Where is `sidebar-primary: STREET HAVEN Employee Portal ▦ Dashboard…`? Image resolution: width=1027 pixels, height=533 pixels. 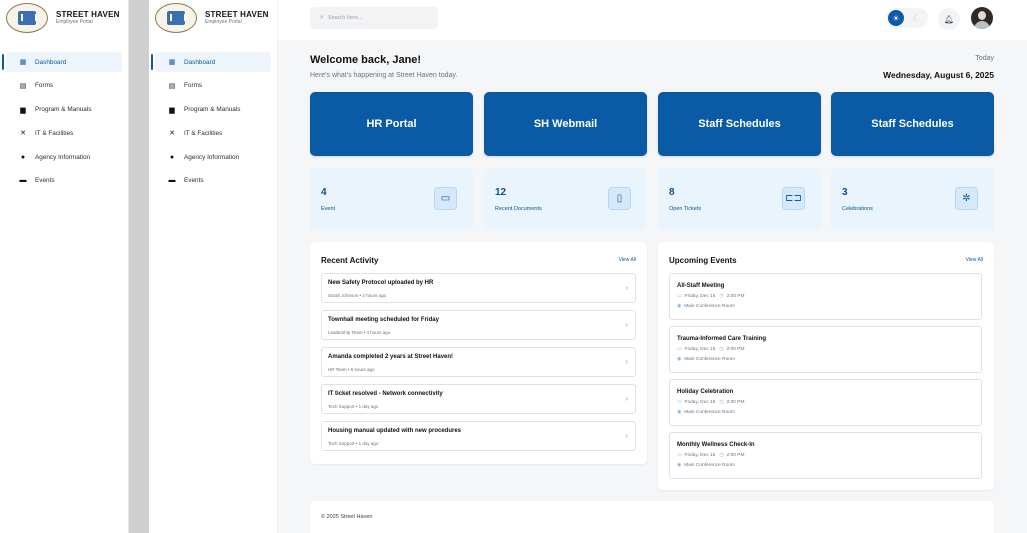
sidebar-primary: STREET HAVEN Employee Portal ▦ Dashboard… is located at coordinates (64, 266).